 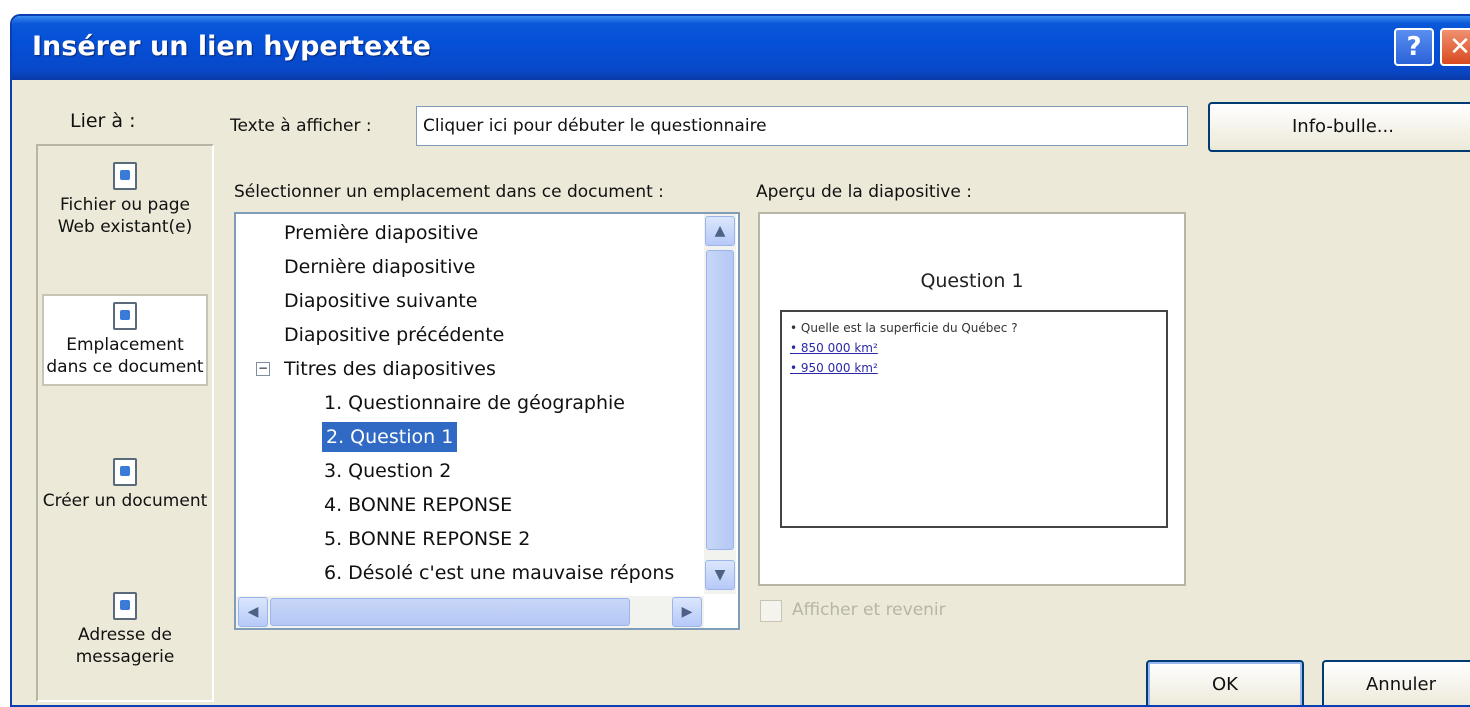 What do you see at coordinates (741, 48) in the screenshot?
I see `title-bar: Insérer un lien hypertexte ? ✕` at bounding box center [741, 48].